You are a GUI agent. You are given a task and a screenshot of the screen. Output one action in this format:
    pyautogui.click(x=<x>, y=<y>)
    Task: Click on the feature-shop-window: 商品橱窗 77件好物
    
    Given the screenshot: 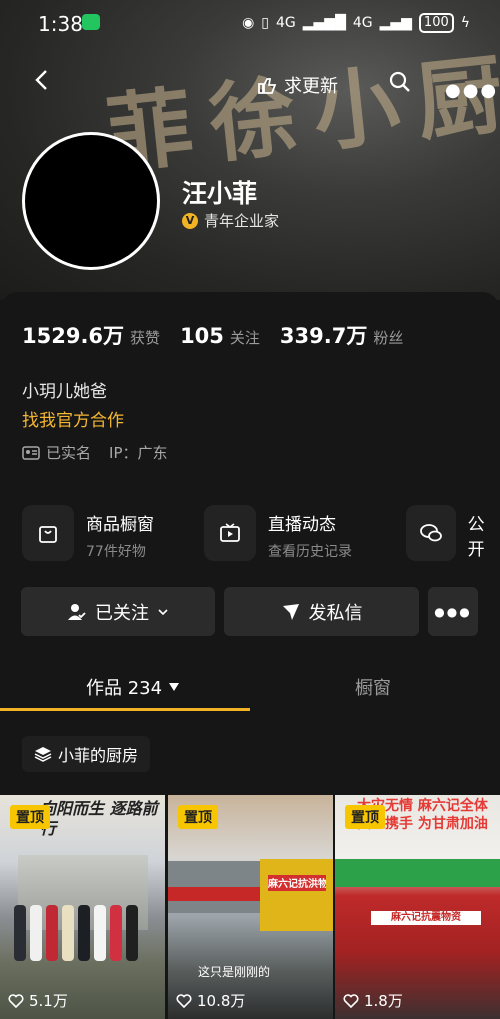 What is the action you would take?
    pyautogui.click(x=88, y=533)
    